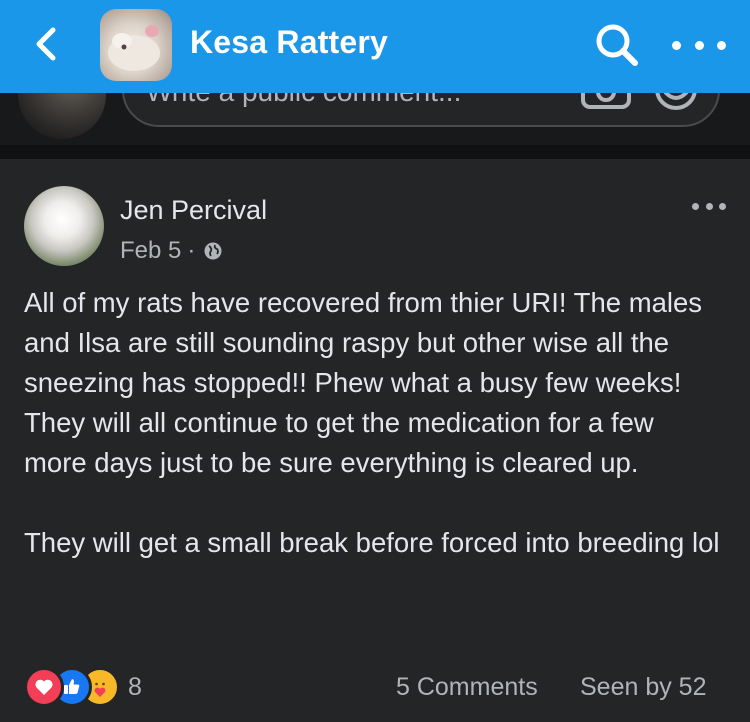 This screenshot has height=722, width=750. Describe the element at coordinates (62, 116) in the screenshot. I see `current-user-avatar` at that location.